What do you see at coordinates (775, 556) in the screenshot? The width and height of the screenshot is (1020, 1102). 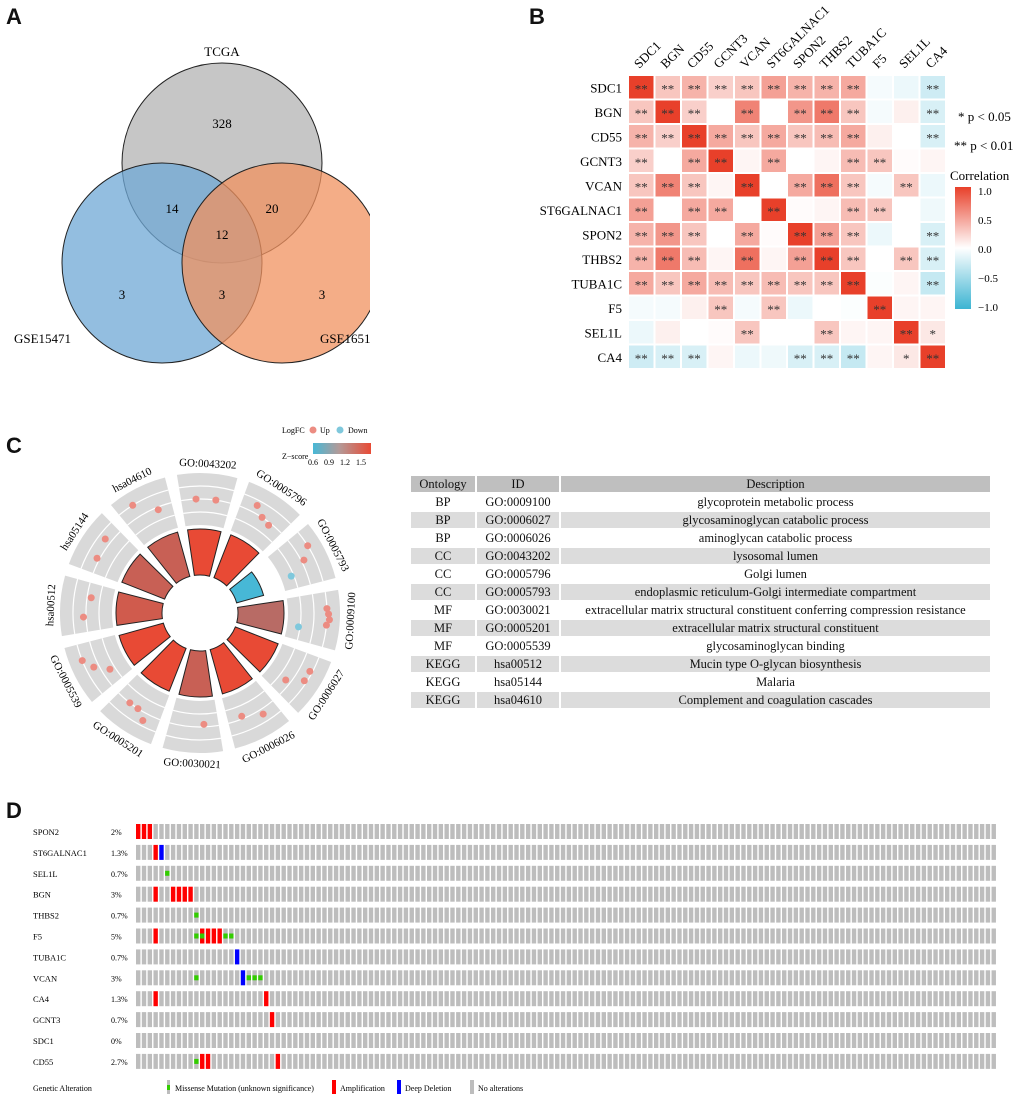 I see `description-cell: lysosomal lumen` at bounding box center [775, 556].